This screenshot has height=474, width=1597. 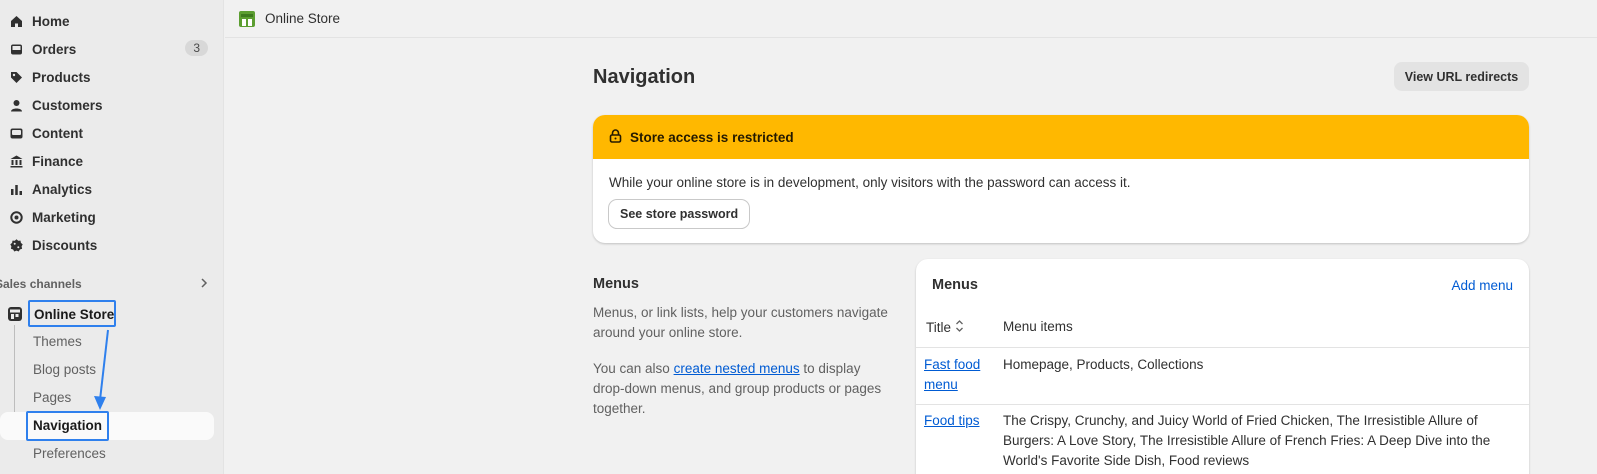 I want to click on annotation-box-navigation, so click(x=67, y=426).